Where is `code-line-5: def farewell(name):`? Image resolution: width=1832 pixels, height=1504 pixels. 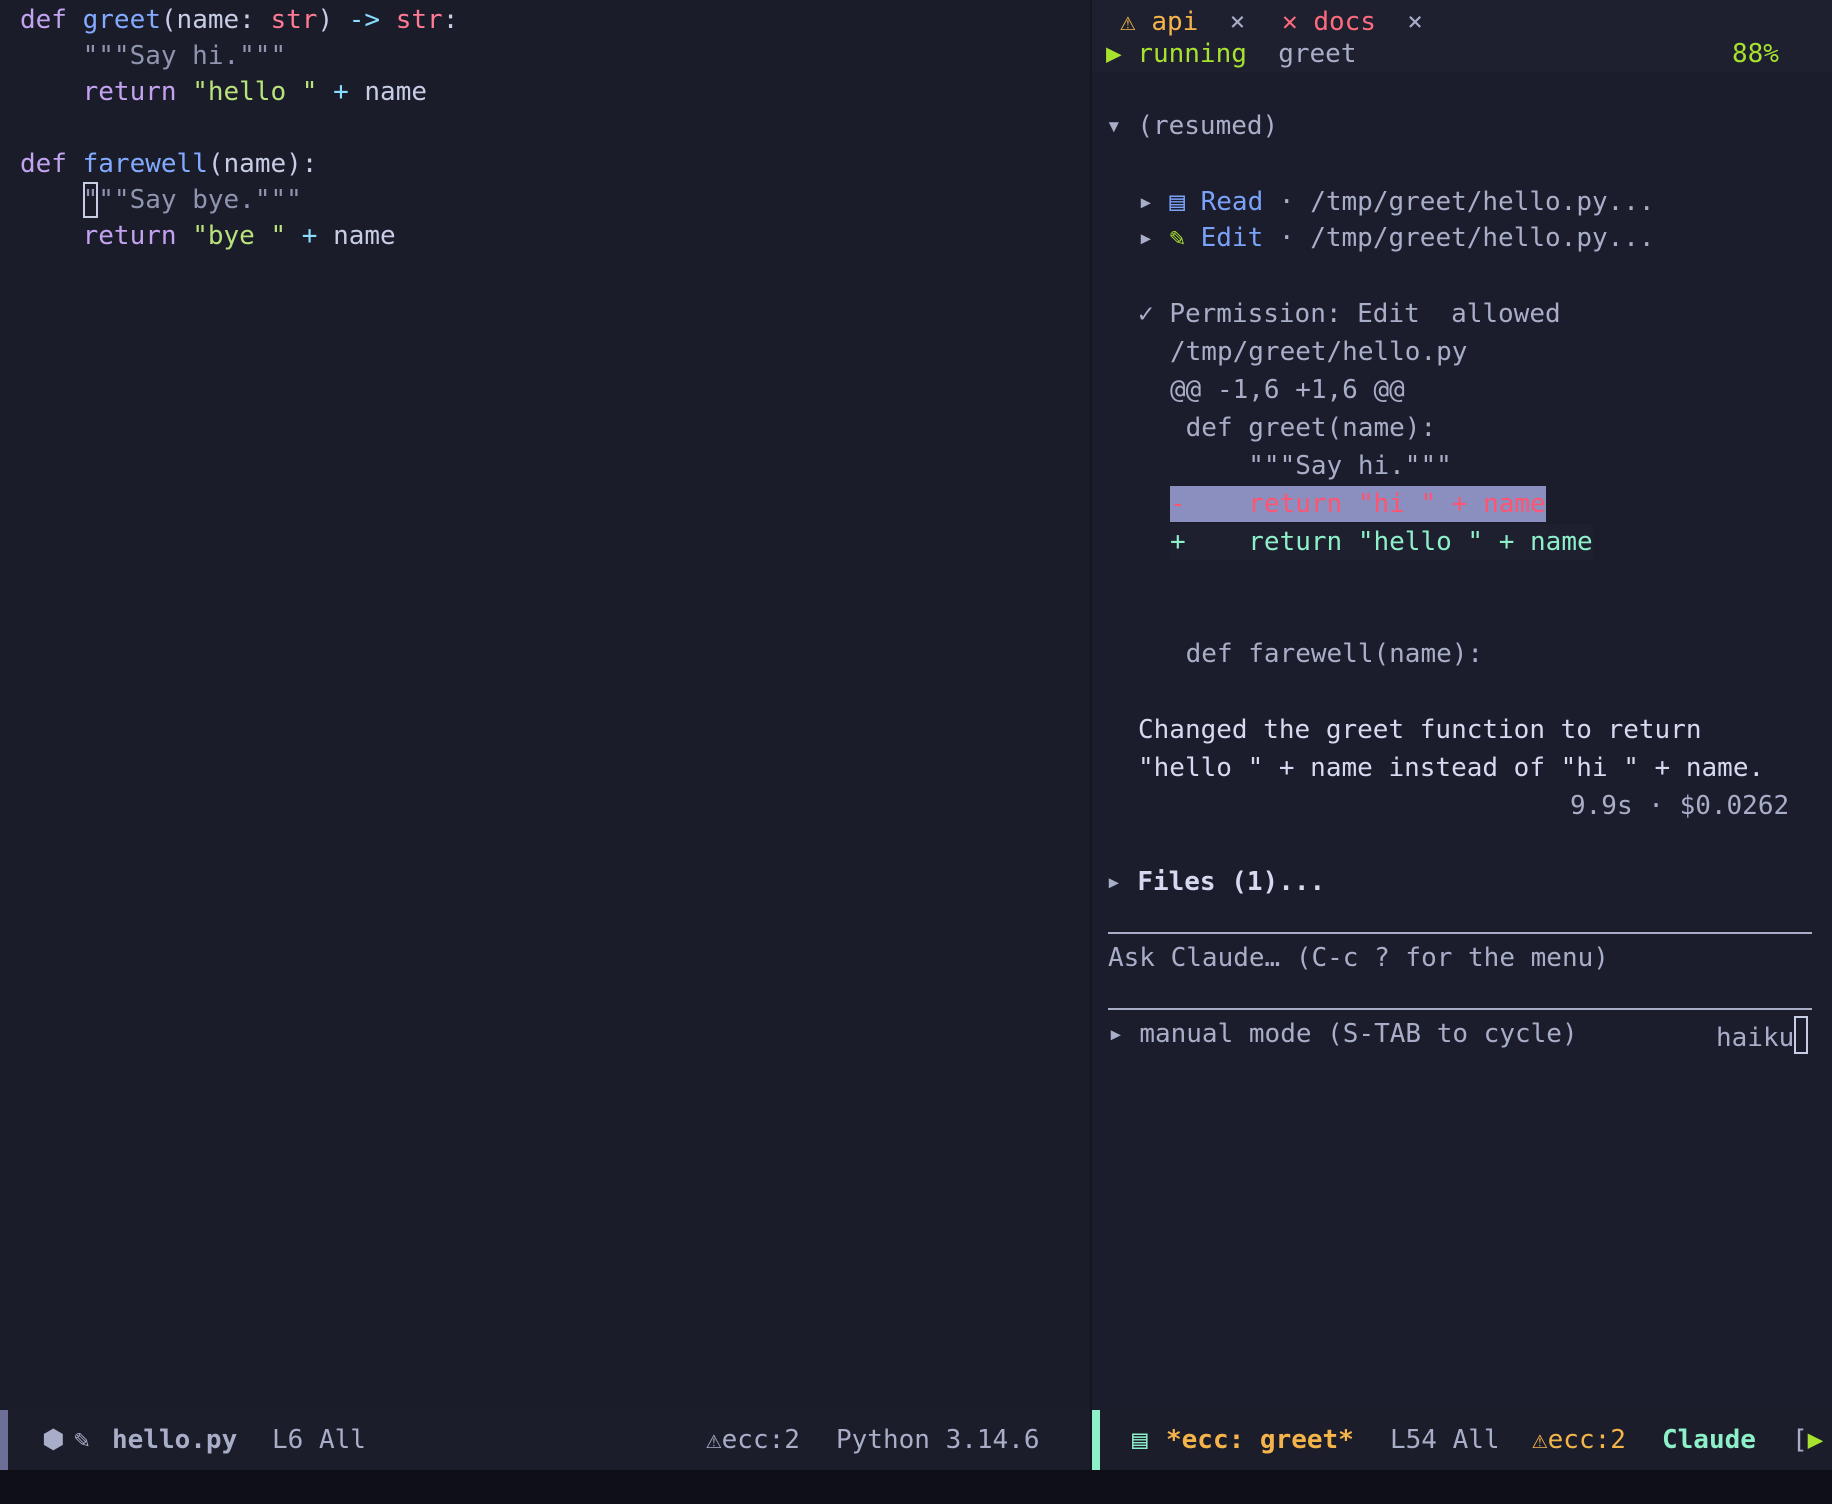
code-line-5: def farewell(name): is located at coordinates (168, 164).